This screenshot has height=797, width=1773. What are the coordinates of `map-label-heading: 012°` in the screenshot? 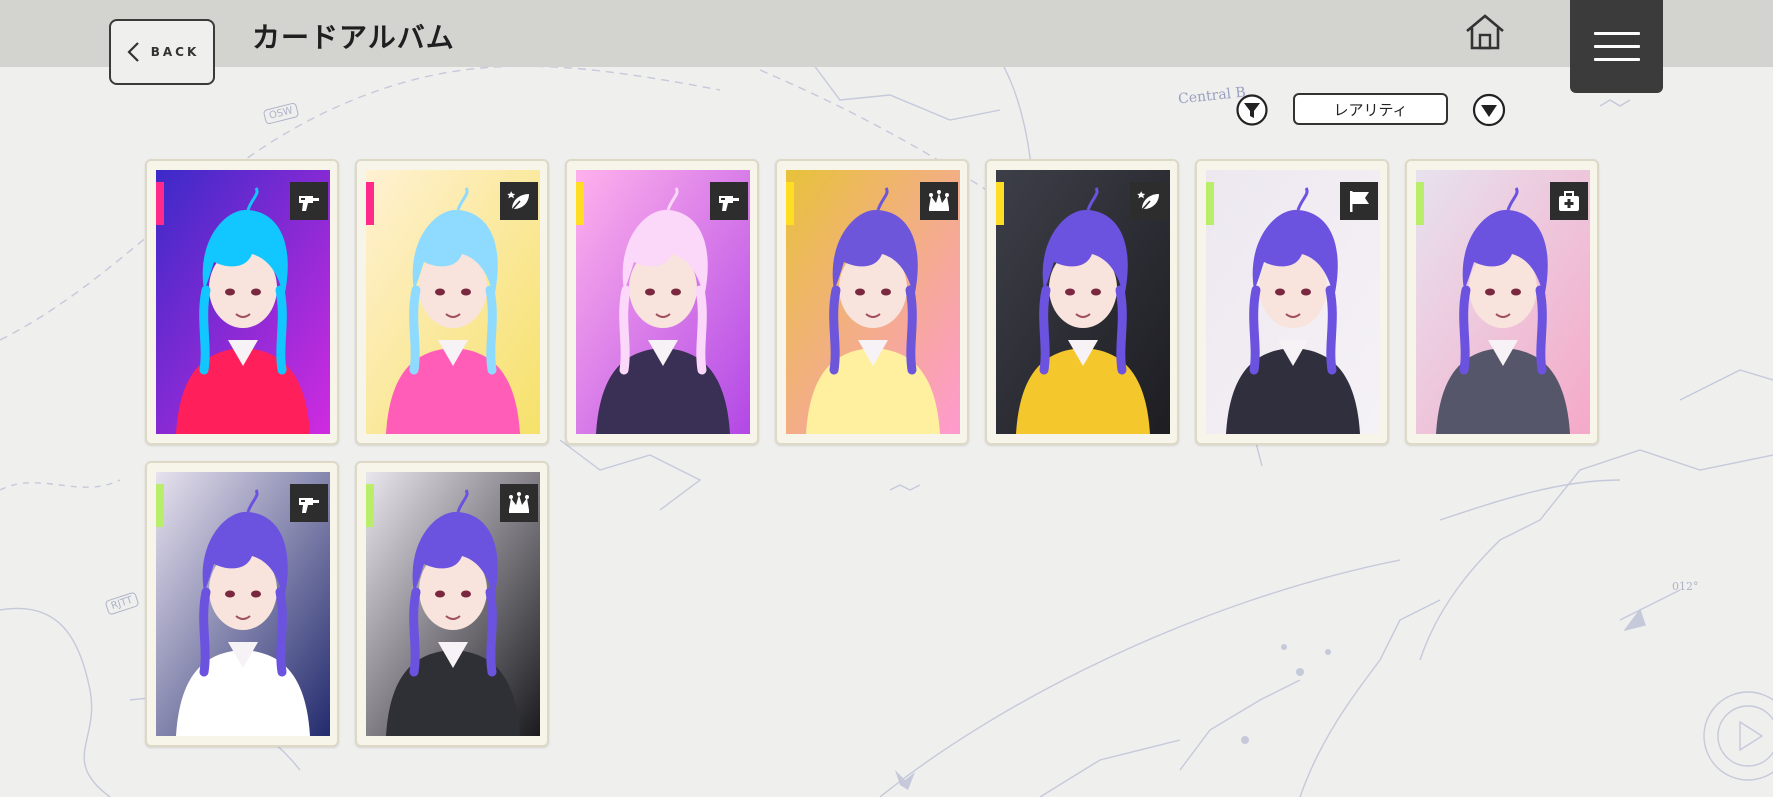 It's located at (1685, 586).